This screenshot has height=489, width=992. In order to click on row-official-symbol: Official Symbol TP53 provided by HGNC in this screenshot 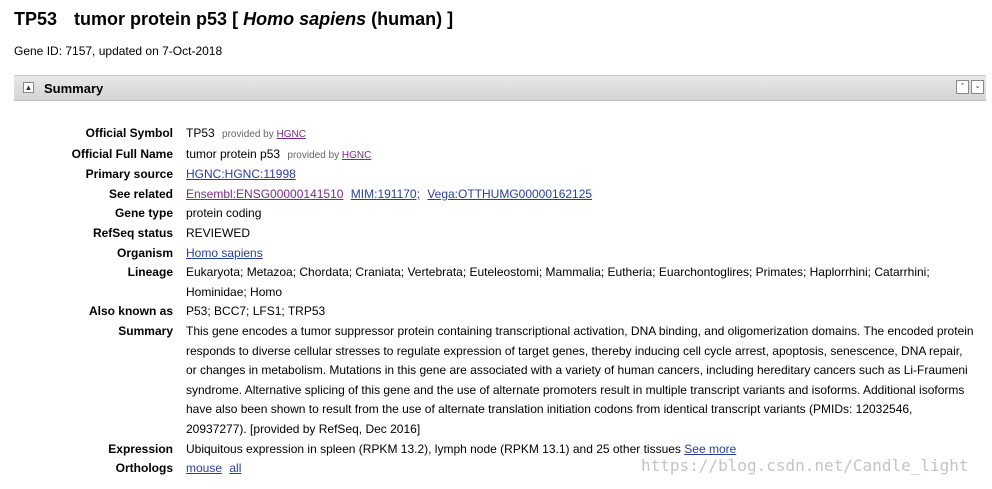, I will do `click(496, 134)`.